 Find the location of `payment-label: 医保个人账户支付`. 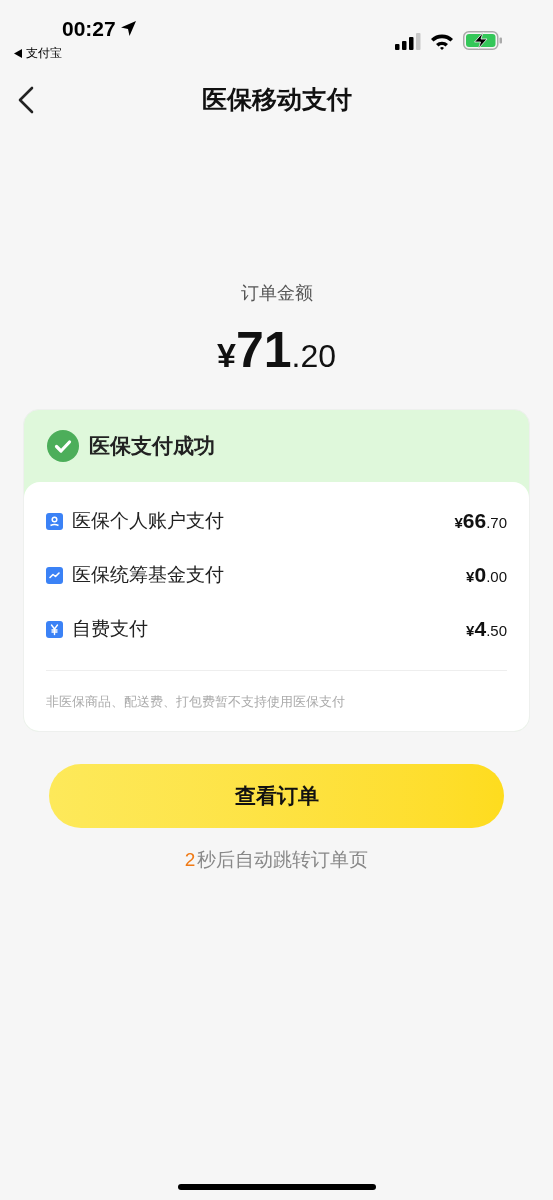

payment-label: 医保个人账户支付 is located at coordinates (148, 520).